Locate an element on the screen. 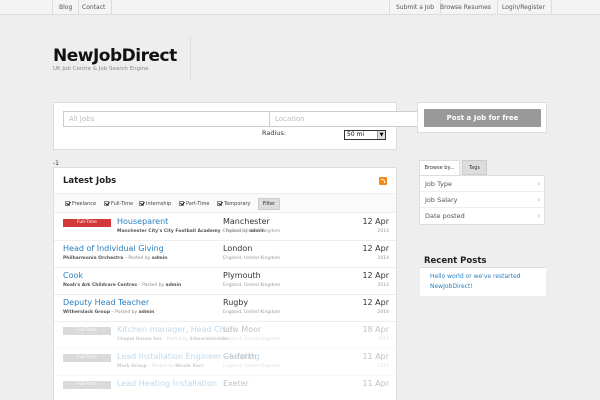 Image resolution: width=600 pixels, height=400 pixels. stray-text: -1 is located at coordinates (56, 163).